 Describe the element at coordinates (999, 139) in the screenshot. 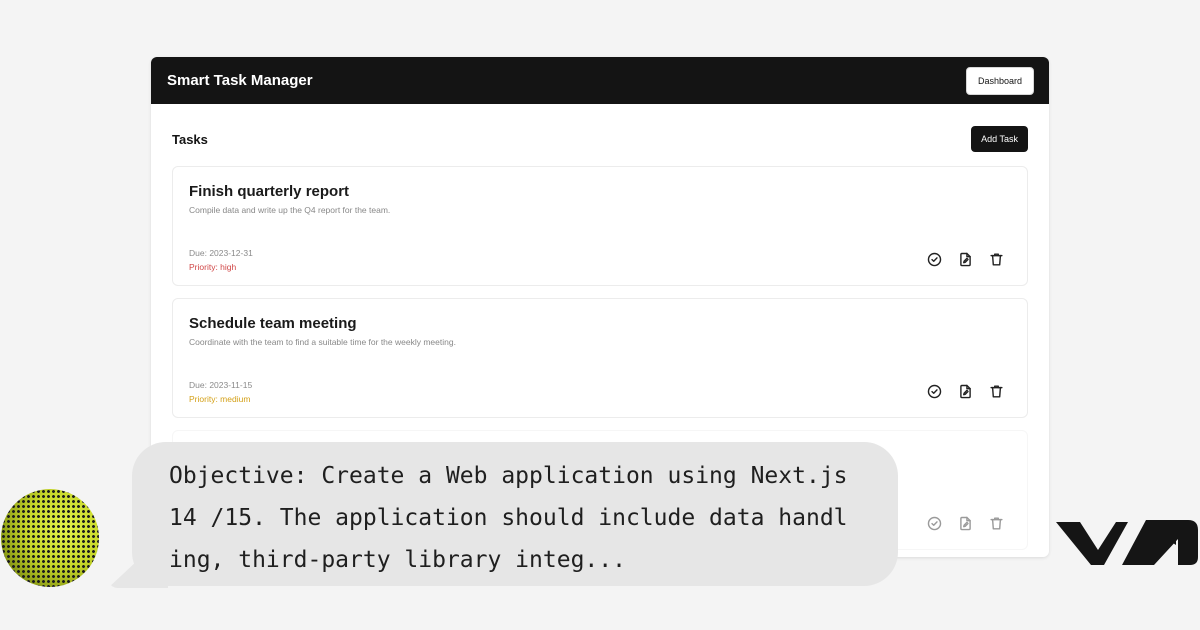

I see `add-task-button: Add Task` at that location.